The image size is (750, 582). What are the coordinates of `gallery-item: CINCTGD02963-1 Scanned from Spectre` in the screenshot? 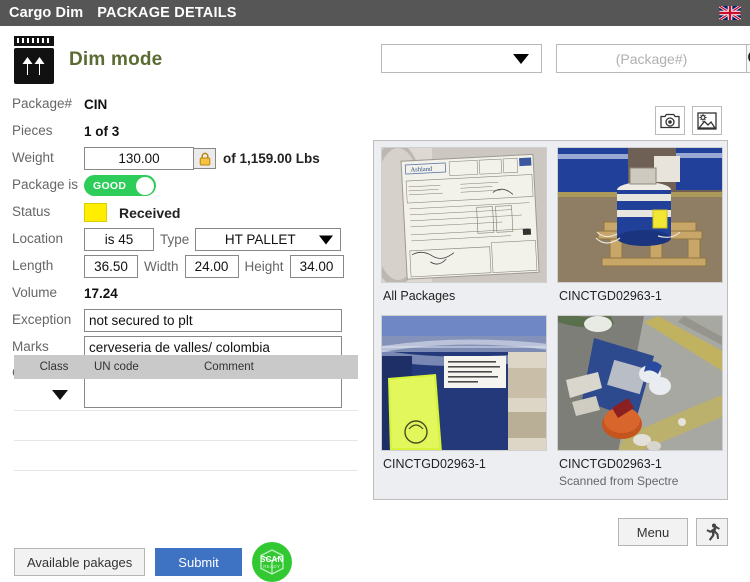 It's located at (640, 401).